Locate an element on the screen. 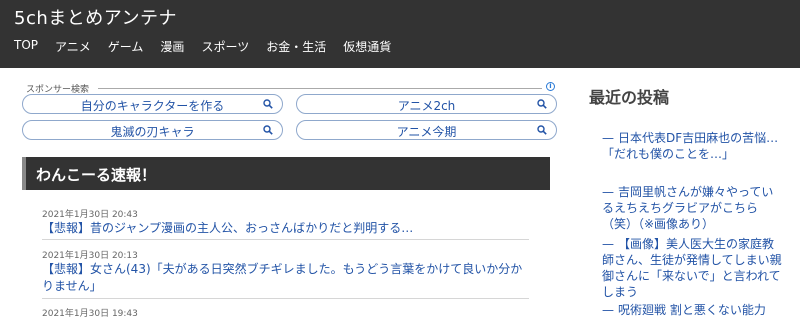  sponsor-search-4: アニメ今期 is located at coordinates (426, 130).